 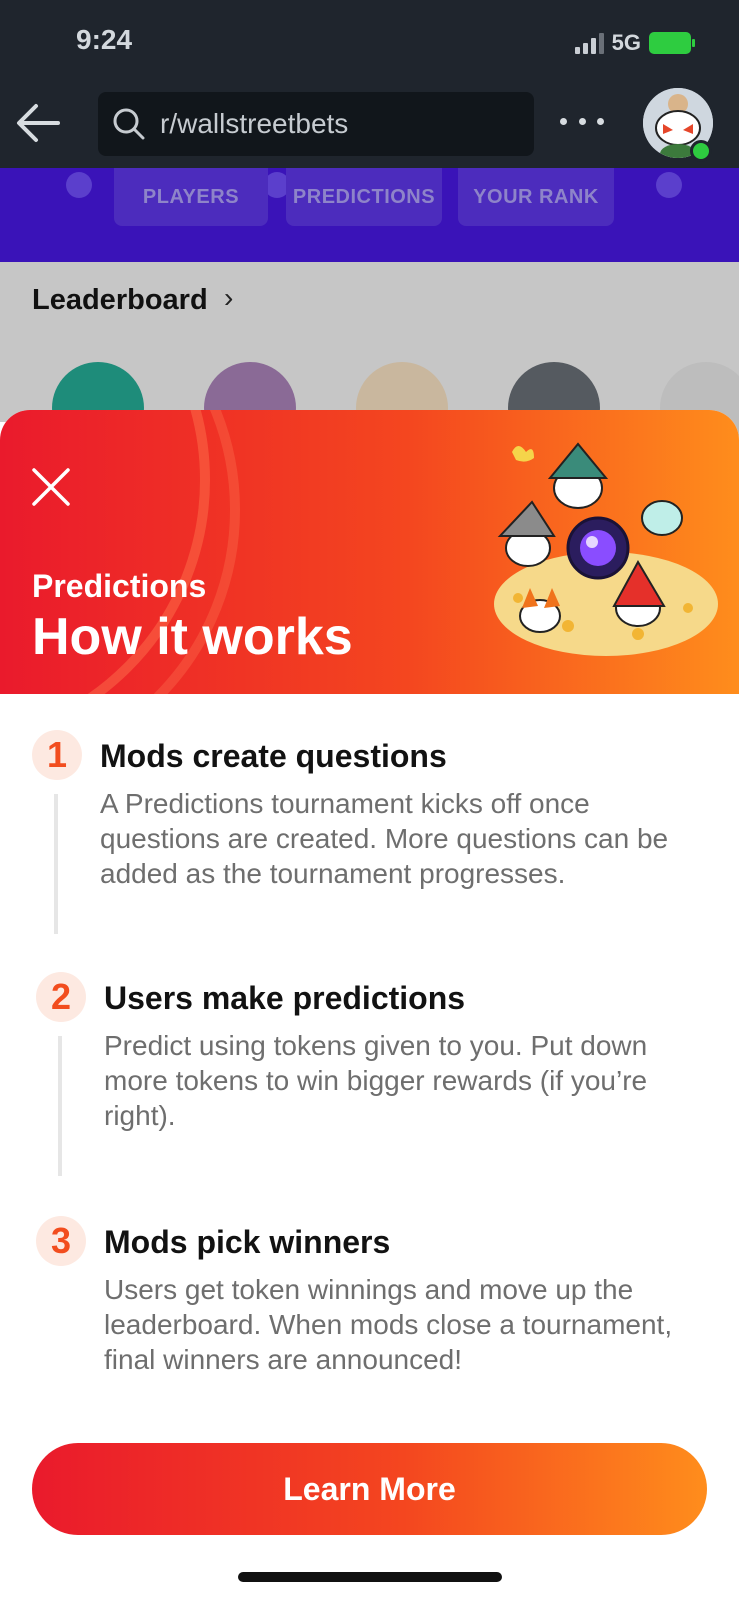 I want to click on step-number: 1, so click(x=57, y=755).